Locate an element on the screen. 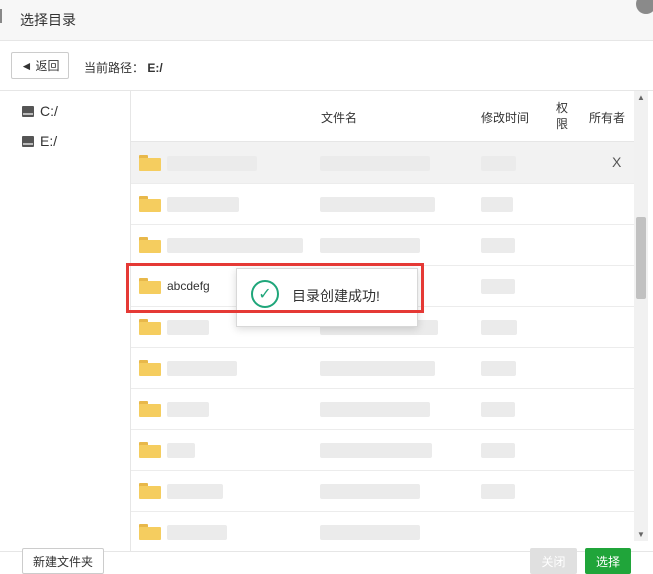 This screenshot has width=653, height=574. column-header-modified: 修改时间 is located at coordinates (505, 117).